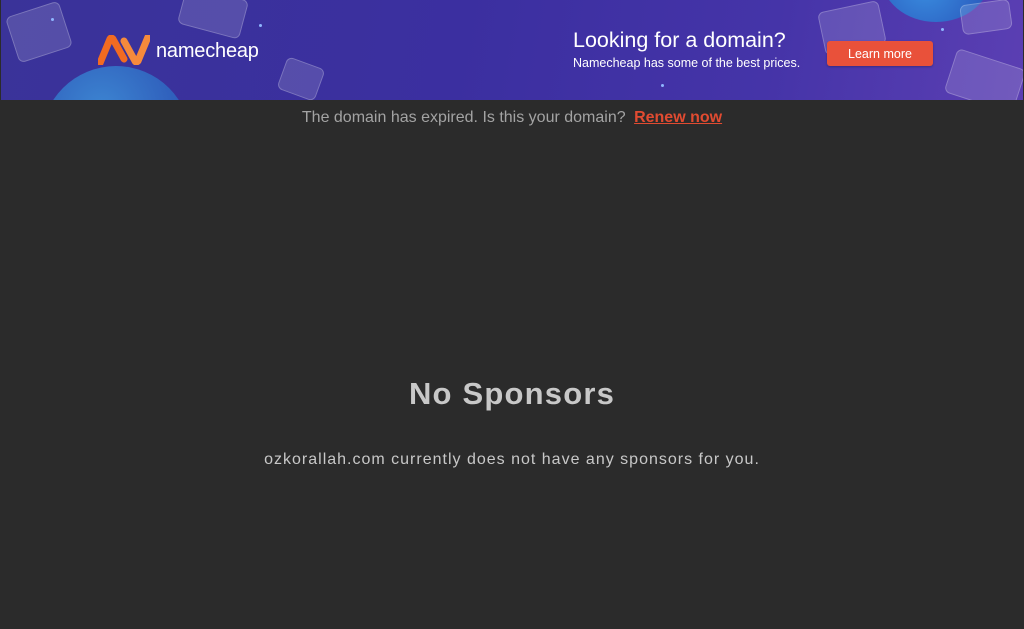 The height and width of the screenshot is (629, 1024). Describe the element at coordinates (124, 50) in the screenshot. I see `namecheap-logo-icon` at that location.